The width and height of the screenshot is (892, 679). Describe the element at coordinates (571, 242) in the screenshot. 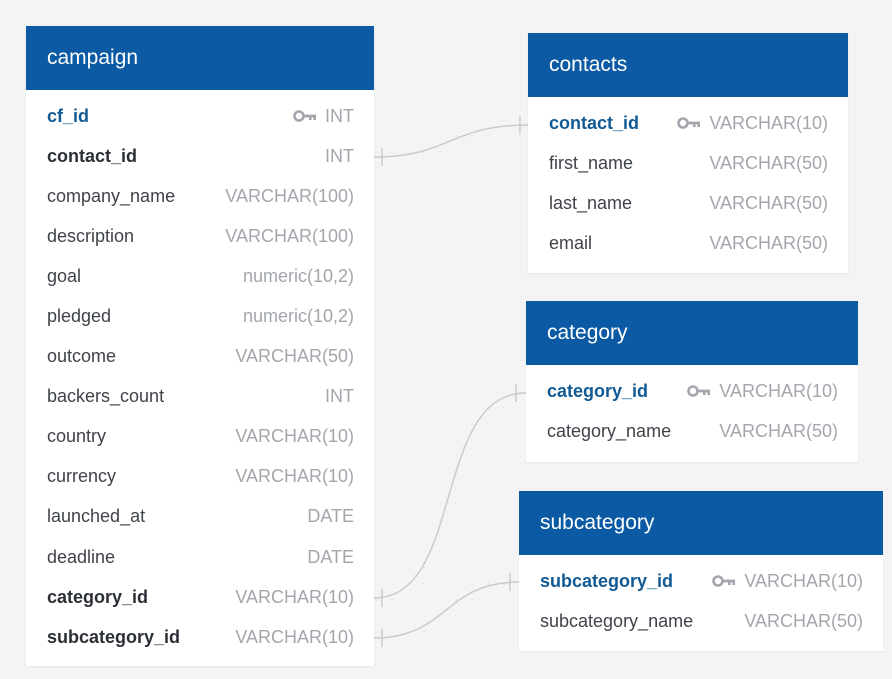

I see `column-name: email` at that location.